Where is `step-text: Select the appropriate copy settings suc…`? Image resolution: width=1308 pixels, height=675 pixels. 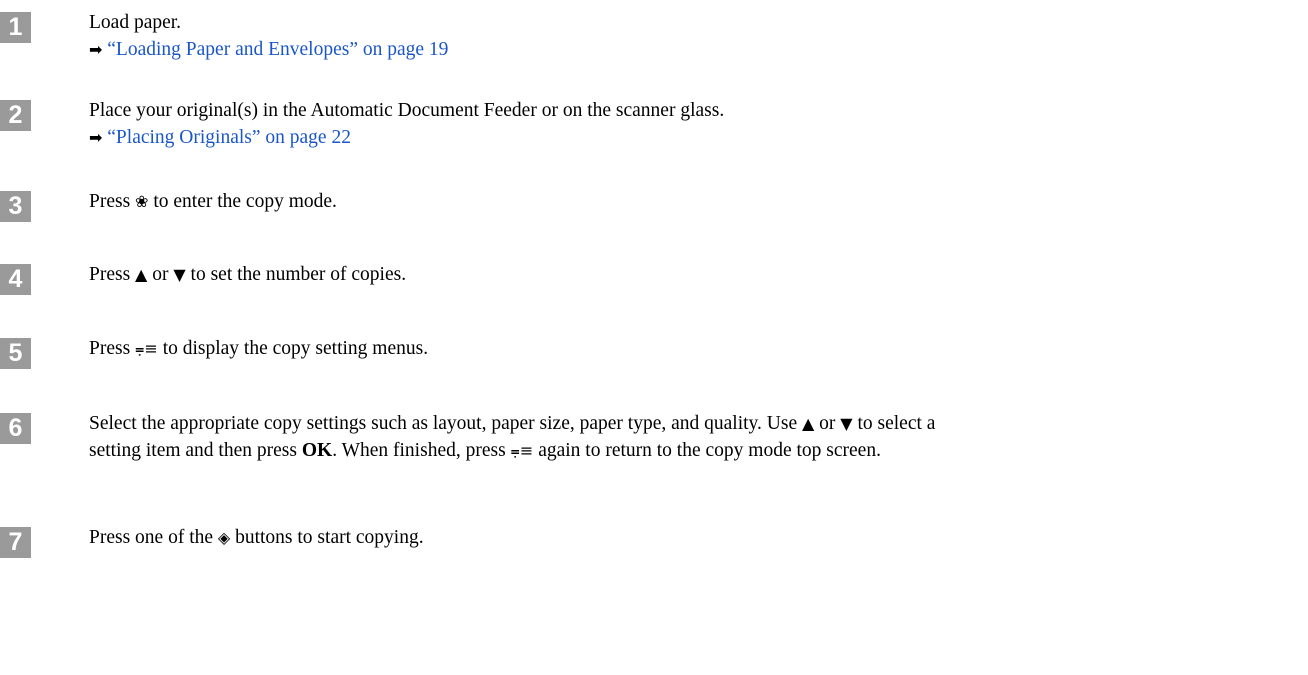
step-text: Select the appropriate copy settings suc… is located at coordinates (445, 423).